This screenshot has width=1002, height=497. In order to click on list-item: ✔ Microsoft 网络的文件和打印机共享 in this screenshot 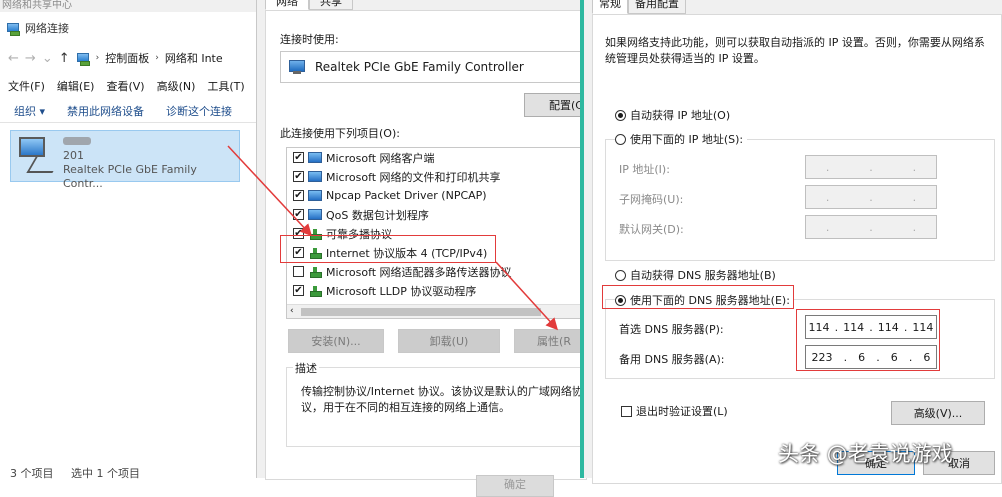, I will do `click(437, 176)`.